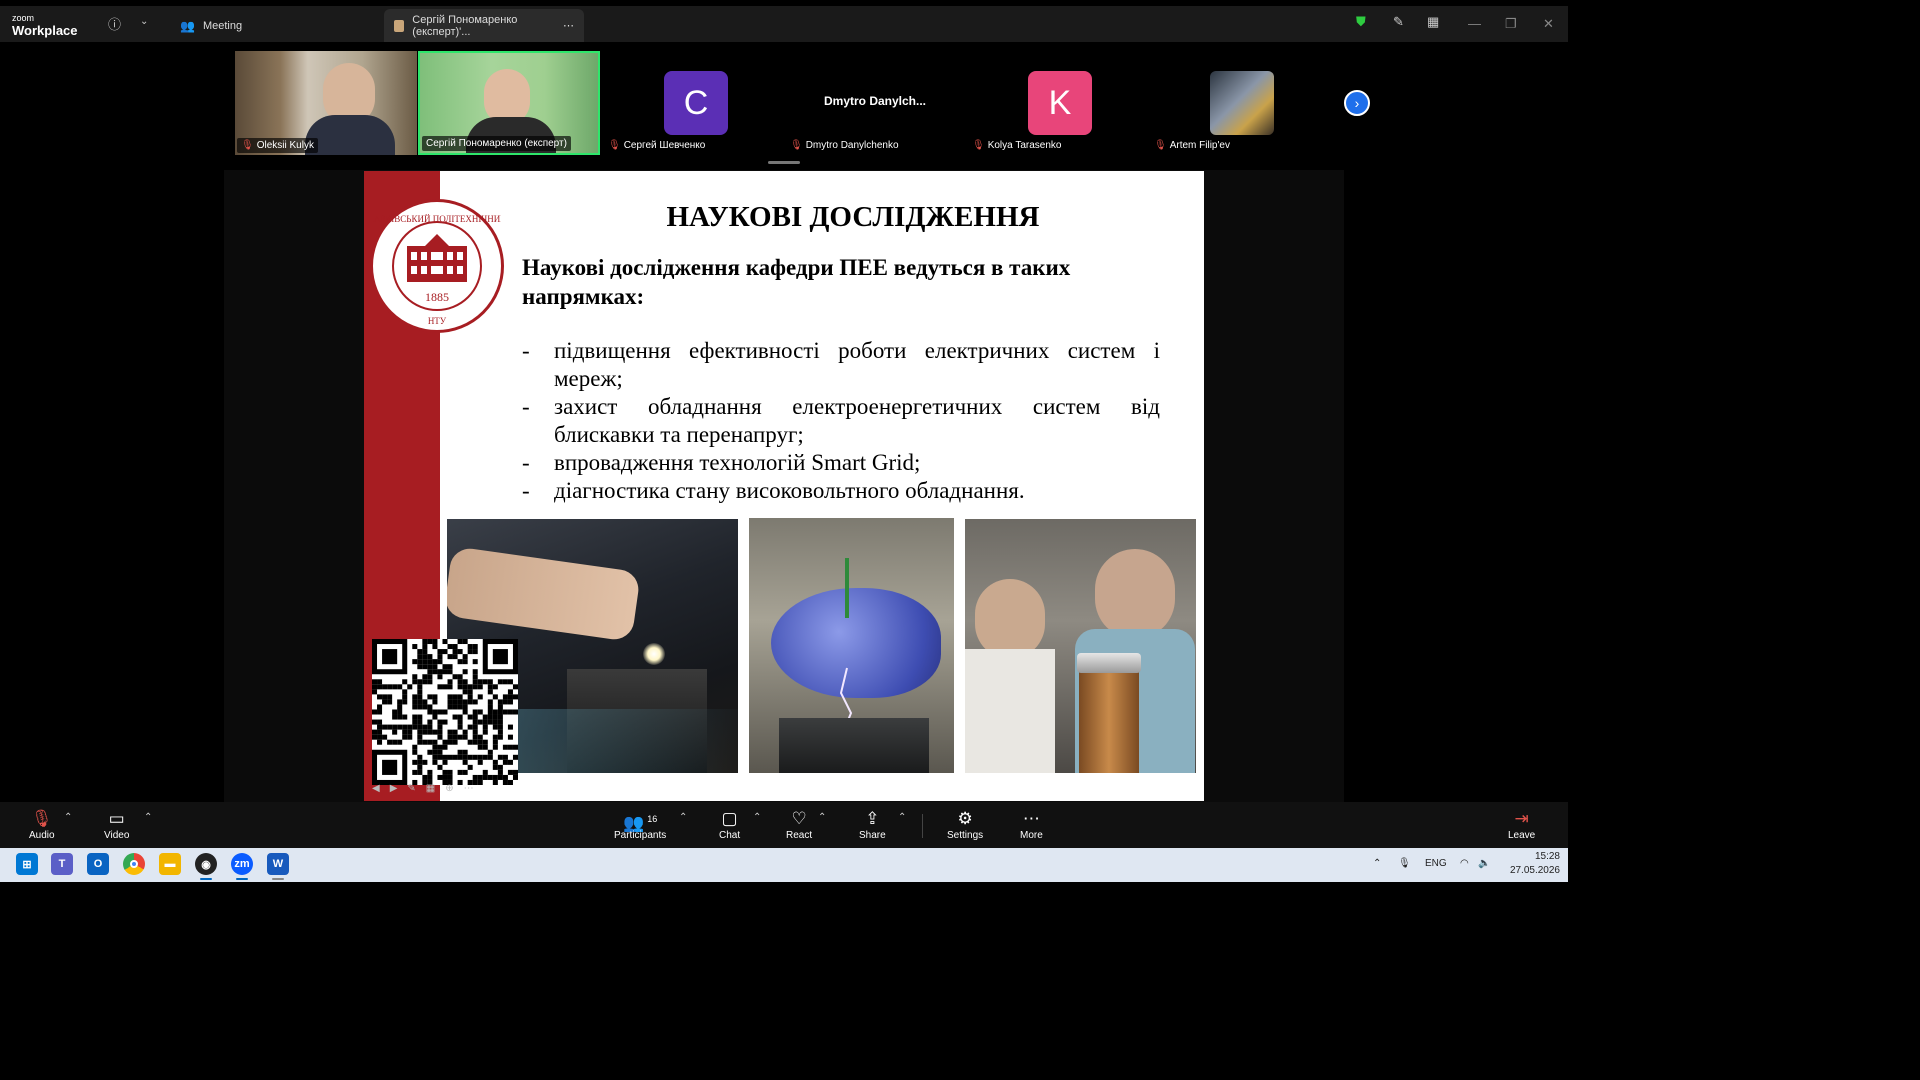 The width and height of the screenshot is (1920, 1080). I want to click on strip-resize-handle, so click(784, 162).